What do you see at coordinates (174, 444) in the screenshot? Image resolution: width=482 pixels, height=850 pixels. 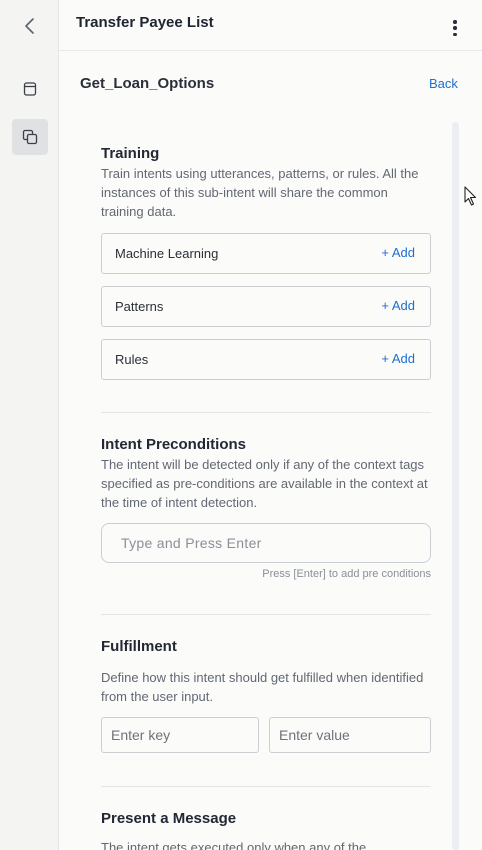 I see `preconditions-title: Intent Preconditions` at bounding box center [174, 444].